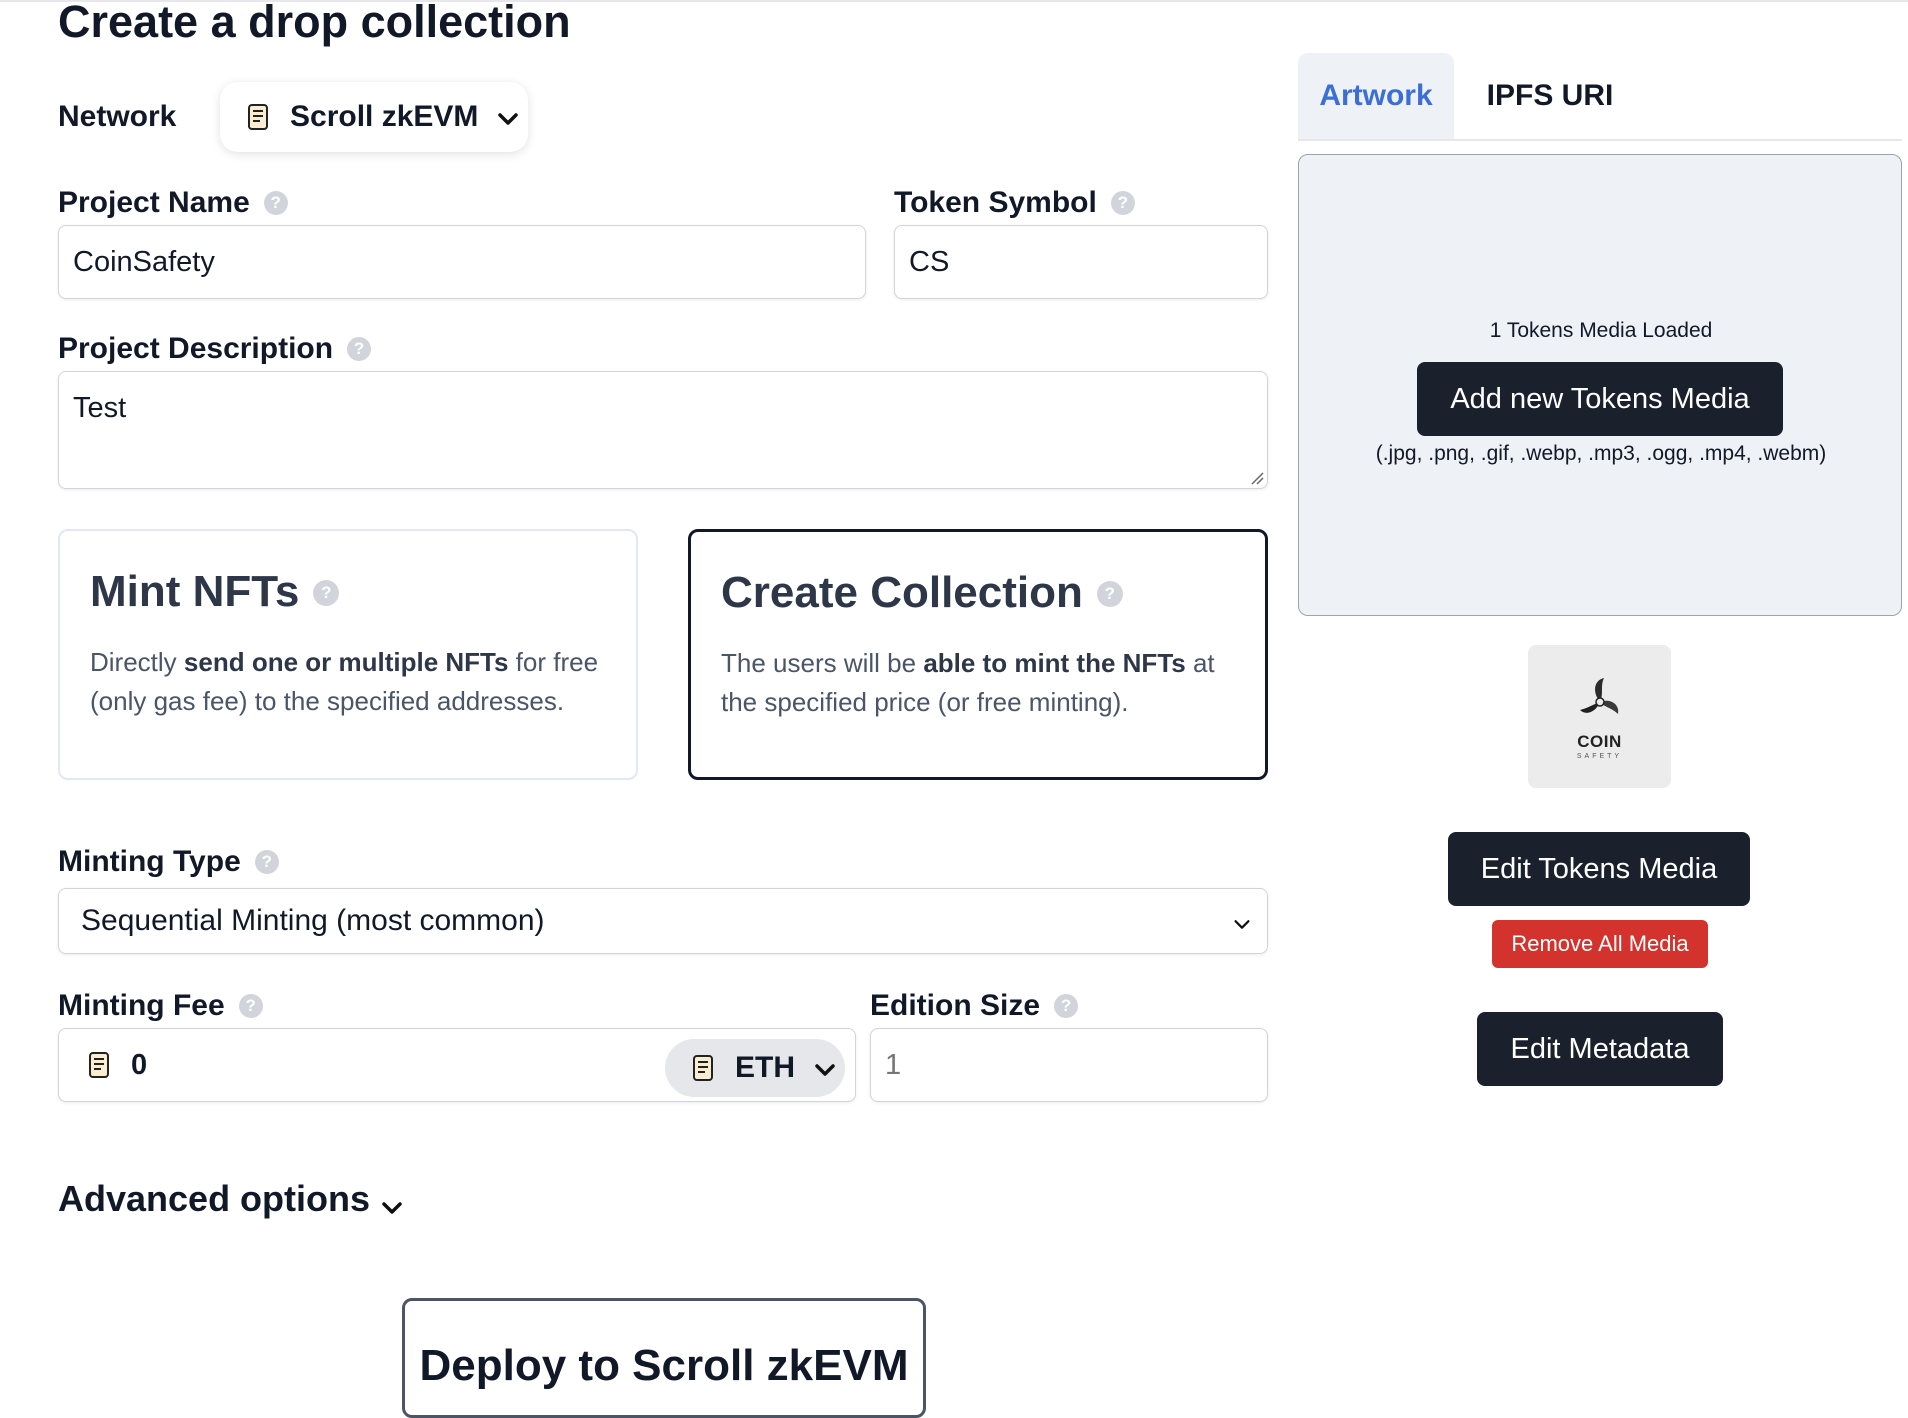 The width and height of the screenshot is (1908, 1418). Describe the element at coordinates (314, 23) in the screenshot. I see `page-title: Create a drop collection` at that location.